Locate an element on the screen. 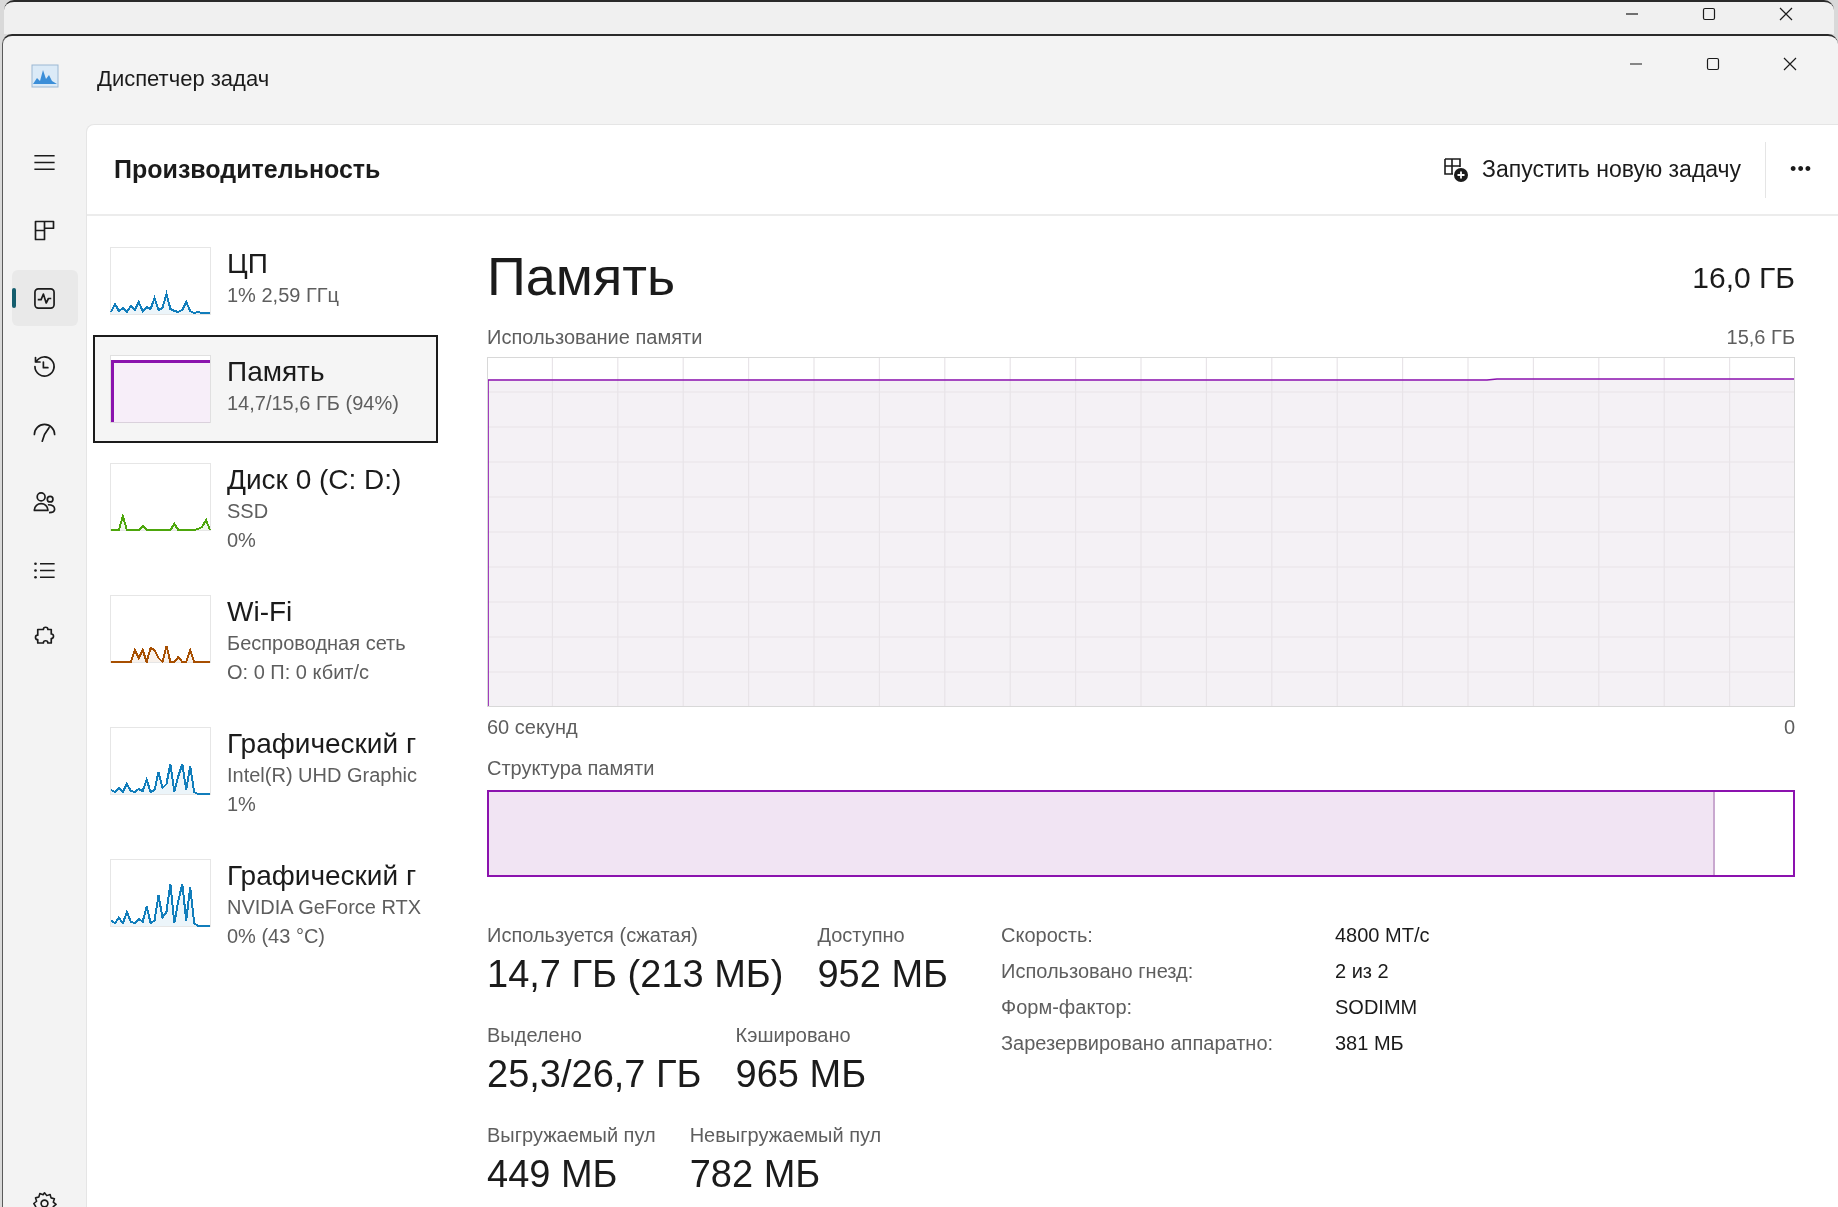 This screenshot has width=1838, height=1207. stat-value: 965 МБ is located at coordinates (801, 1074).